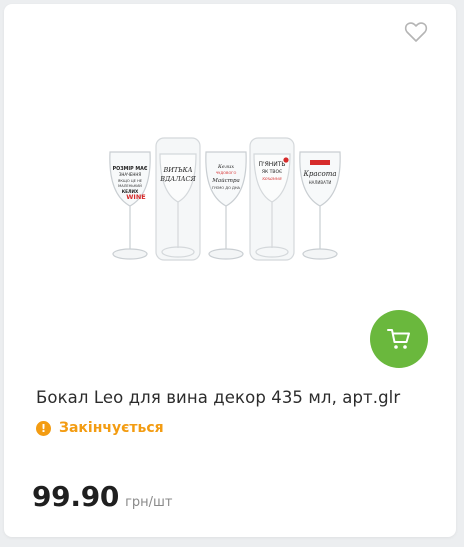  I want to click on svg-text: Келих, so click(225, 167).